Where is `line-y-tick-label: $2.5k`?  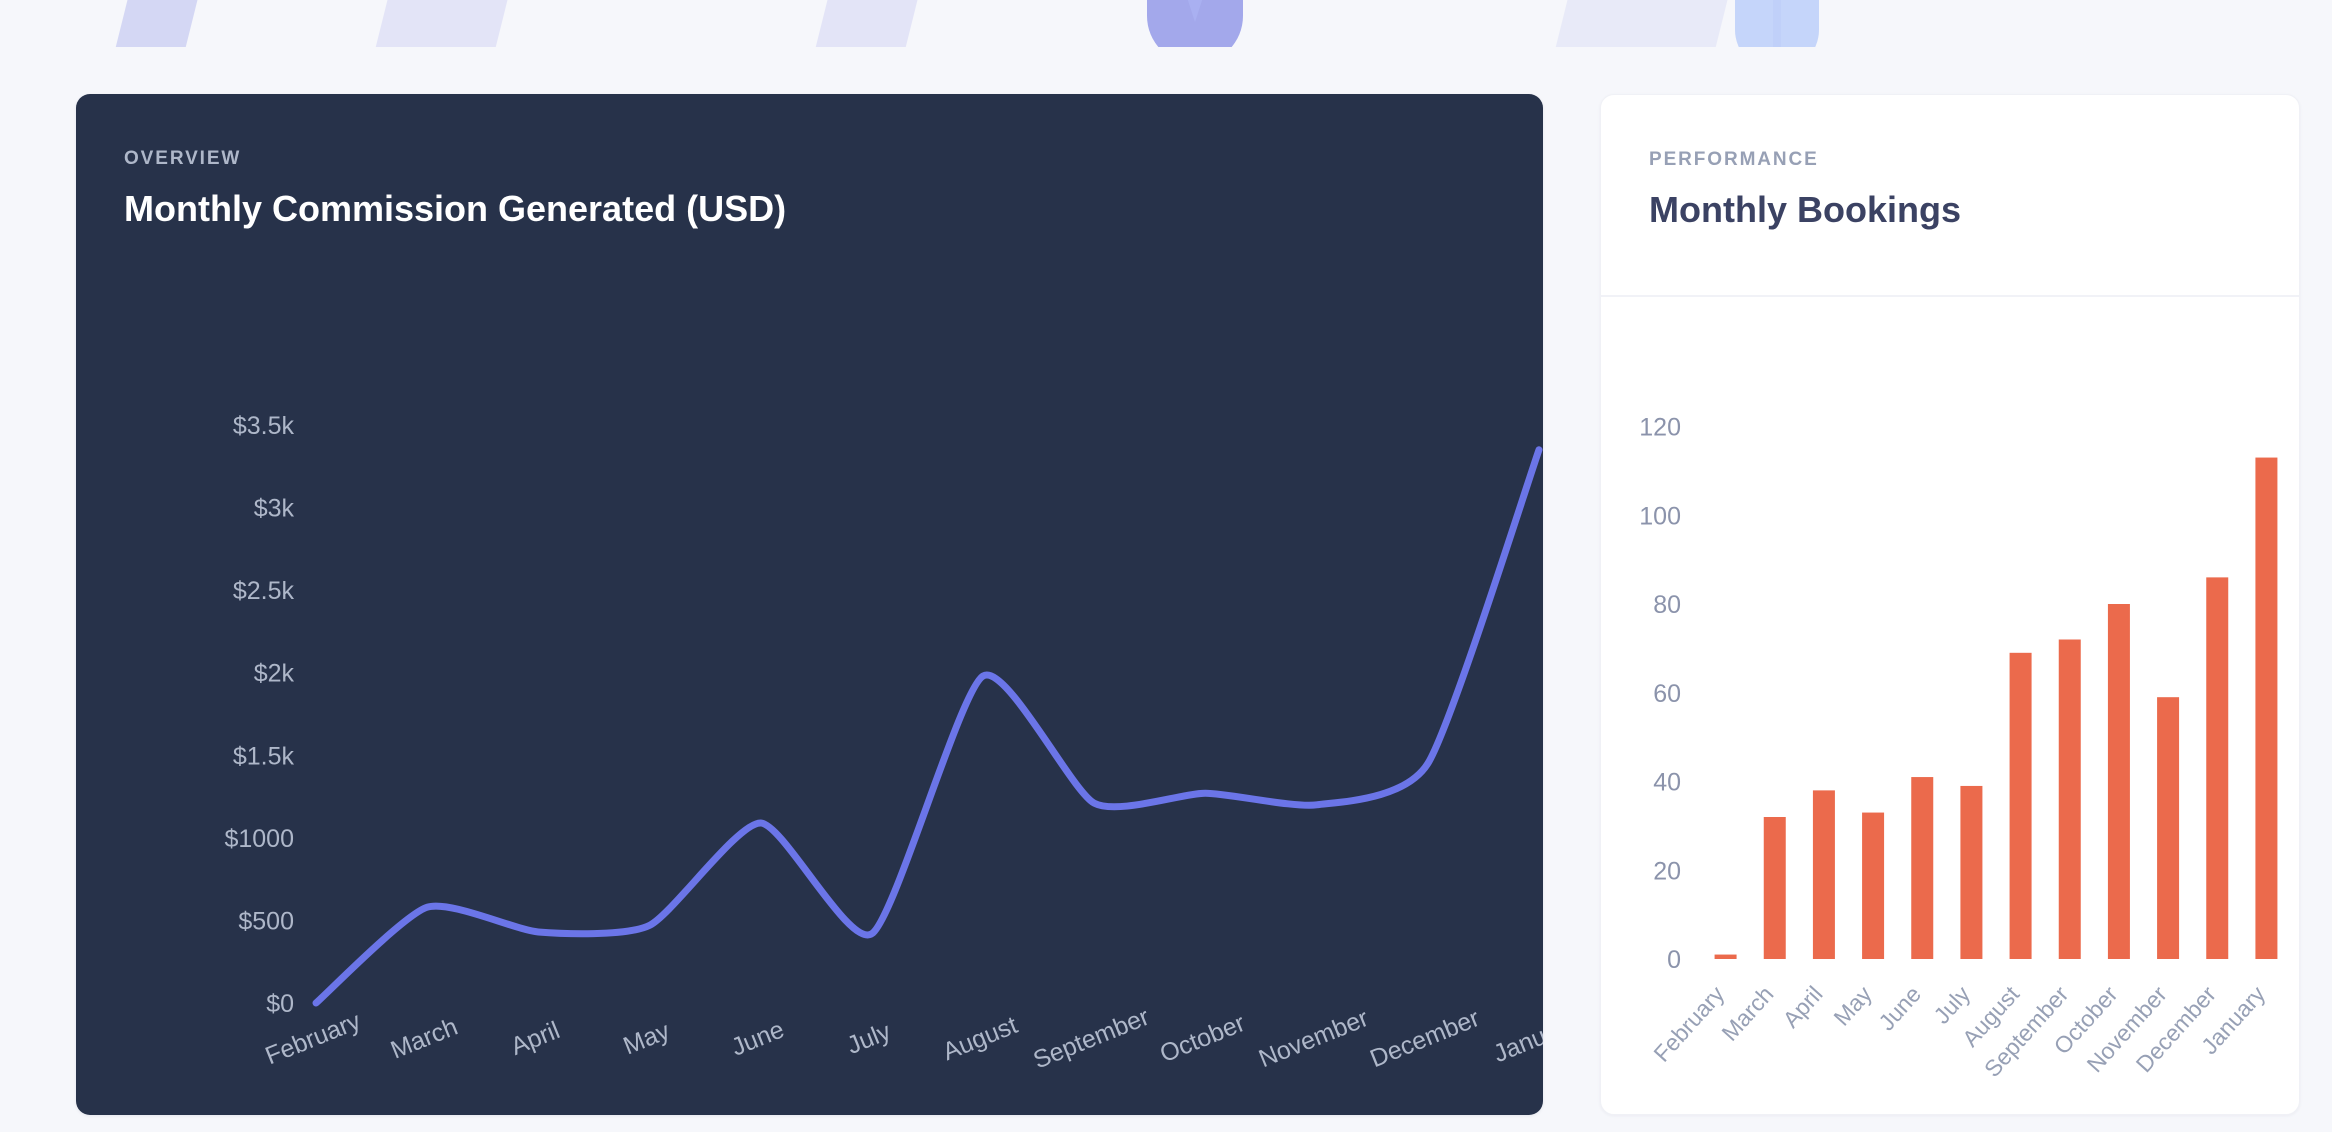 line-y-tick-label: $2.5k is located at coordinates (264, 591).